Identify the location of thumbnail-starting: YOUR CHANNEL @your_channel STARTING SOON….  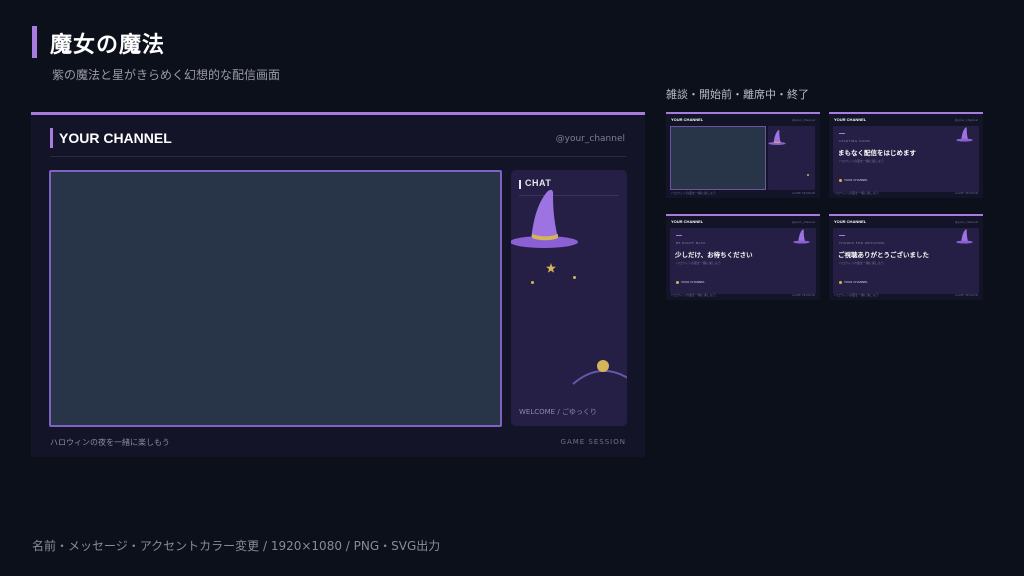
(906, 155).